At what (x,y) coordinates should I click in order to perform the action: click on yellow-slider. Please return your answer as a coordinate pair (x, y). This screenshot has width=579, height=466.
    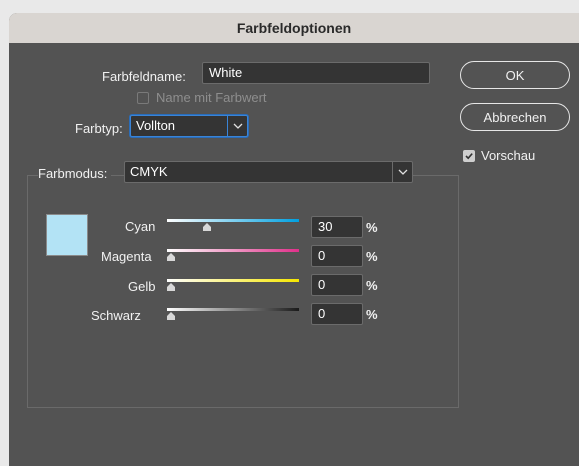
    Looking at the image, I should click on (233, 286).